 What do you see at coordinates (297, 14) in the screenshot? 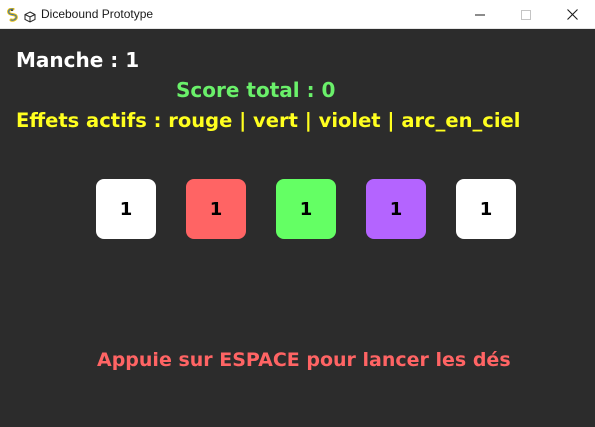
I see `title-bar: Dicebound Prototype` at bounding box center [297, 14].